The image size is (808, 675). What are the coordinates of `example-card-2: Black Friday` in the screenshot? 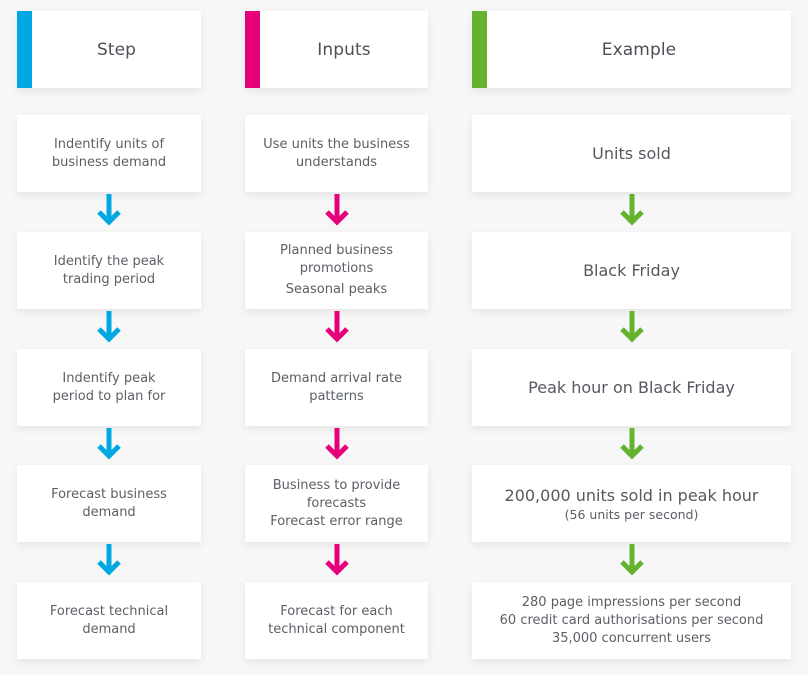 It's located at (631, 270).